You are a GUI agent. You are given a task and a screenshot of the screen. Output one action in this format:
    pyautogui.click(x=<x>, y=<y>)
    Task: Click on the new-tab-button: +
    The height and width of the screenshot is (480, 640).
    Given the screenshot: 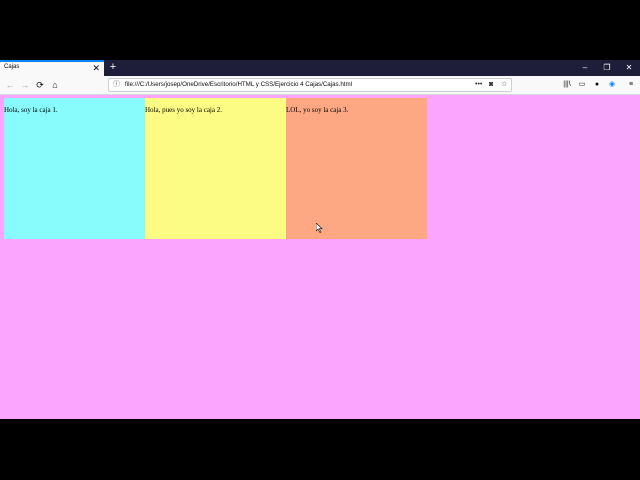 What is the action you would take?
    pyautogui.click(x=113, y=68)
    